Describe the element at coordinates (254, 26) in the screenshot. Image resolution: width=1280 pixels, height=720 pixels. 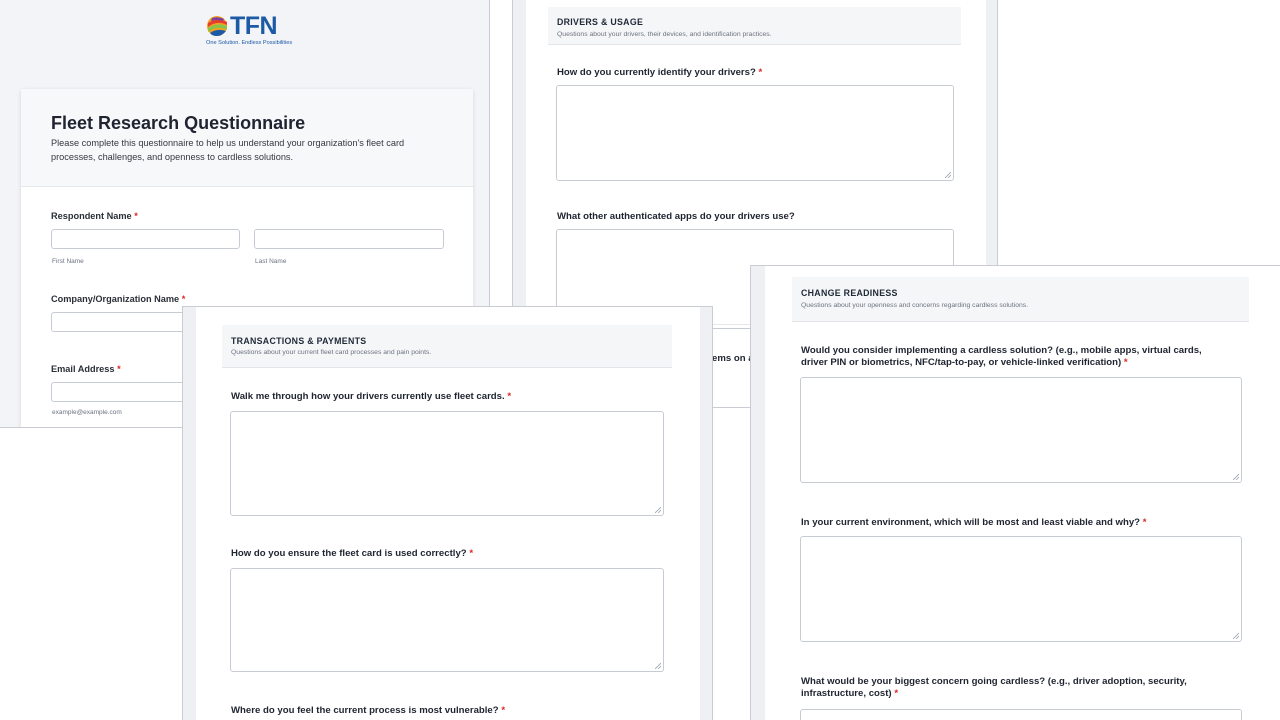
I see `brand-name: TFN` at that location.